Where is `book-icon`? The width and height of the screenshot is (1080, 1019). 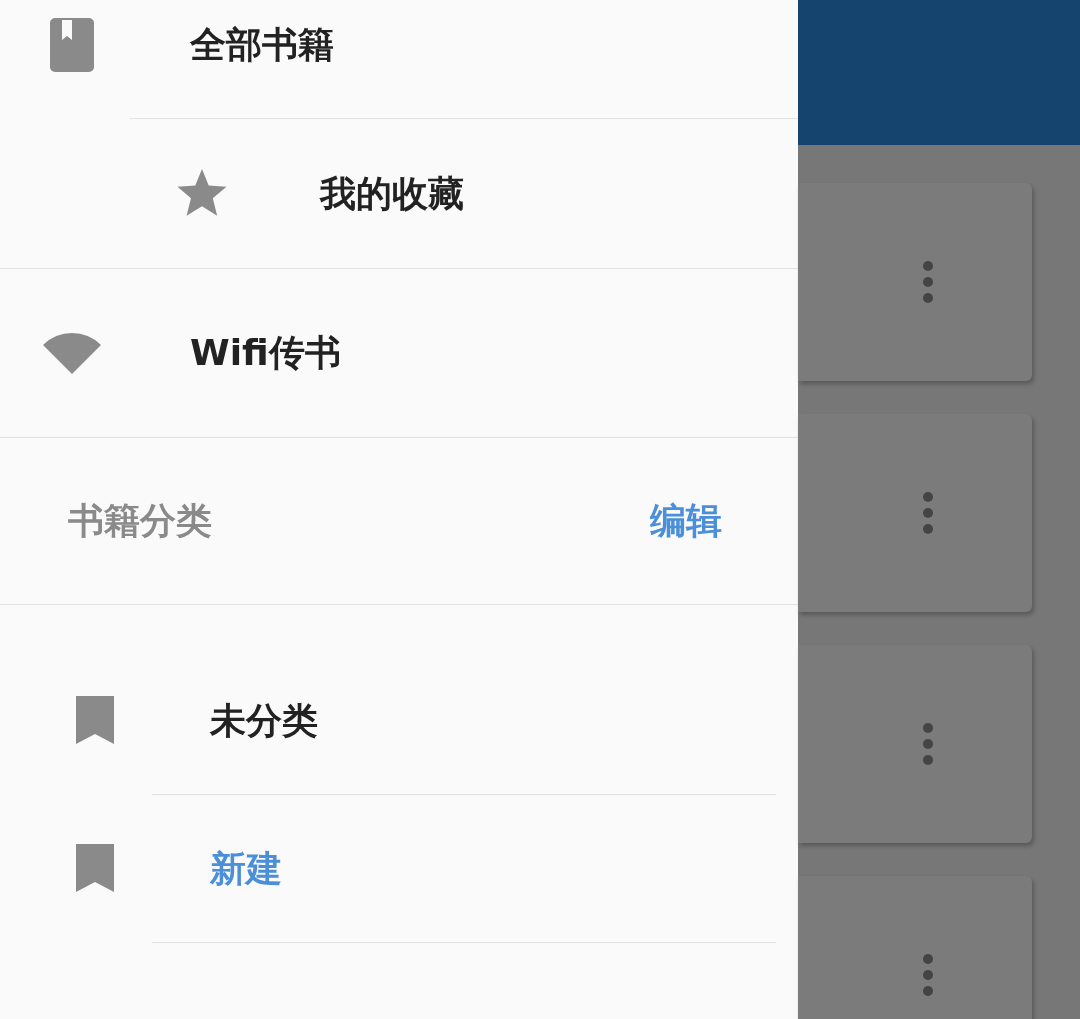
book-icon is located at coordinates (72, 45).